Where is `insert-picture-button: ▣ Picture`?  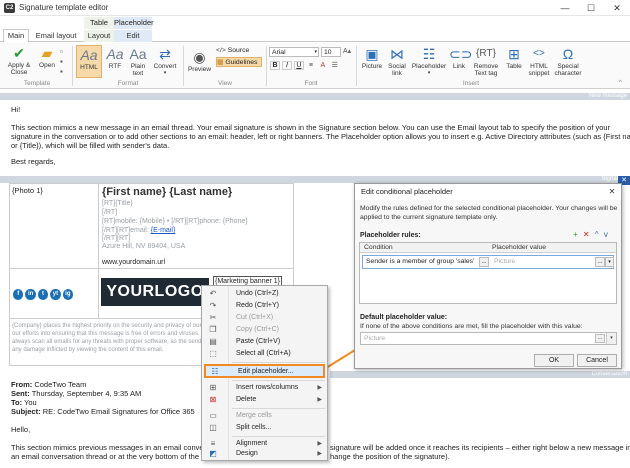
insert-picture-button: ▣ Picture is located at coordinates (372, 58).